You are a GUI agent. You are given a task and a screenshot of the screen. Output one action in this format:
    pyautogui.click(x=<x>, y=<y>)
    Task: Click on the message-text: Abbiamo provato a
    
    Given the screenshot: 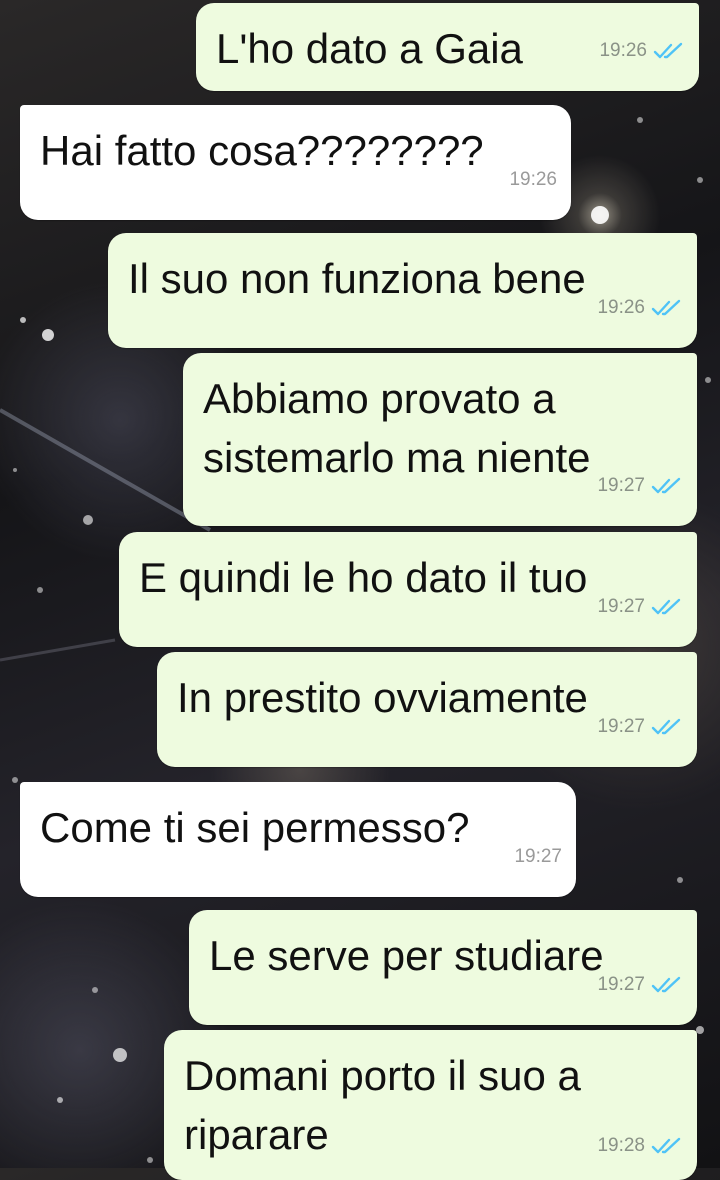 What is the action you would take?
    pyautogui.click(x=379, y=398)
    